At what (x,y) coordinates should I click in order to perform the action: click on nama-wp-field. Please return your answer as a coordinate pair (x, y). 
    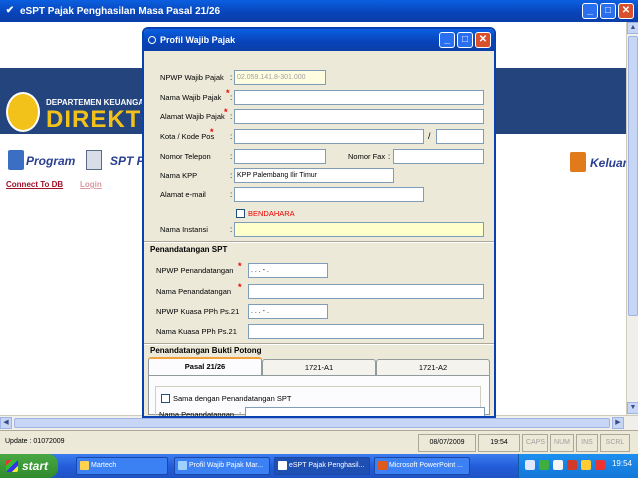
    Looking at the image, I should click on (359, 97).